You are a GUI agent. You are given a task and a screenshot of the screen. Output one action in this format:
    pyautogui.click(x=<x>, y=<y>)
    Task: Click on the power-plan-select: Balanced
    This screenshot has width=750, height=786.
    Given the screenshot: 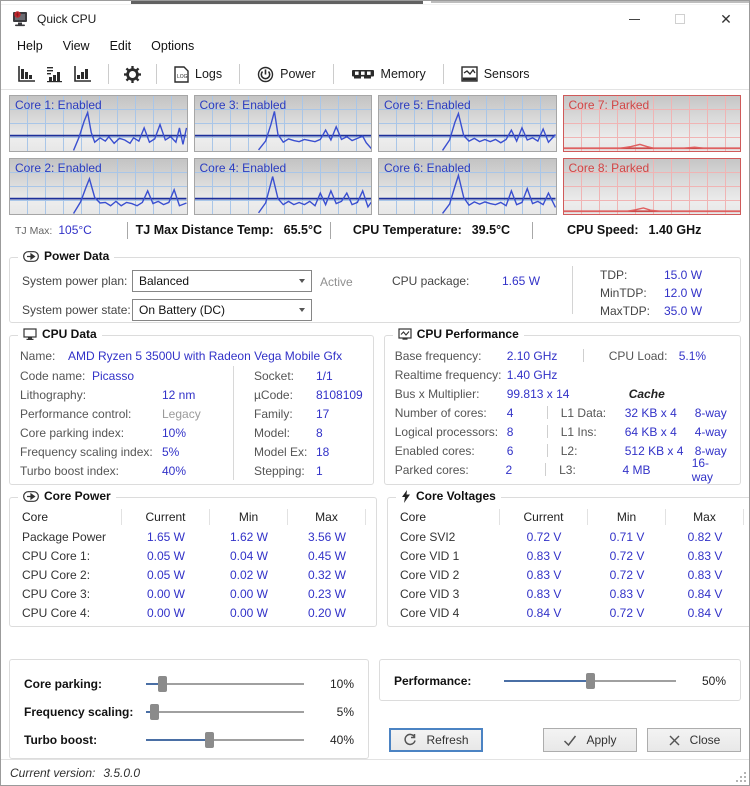 What is the action you would take?
    pyautogui.click(x=222, y=281)
    